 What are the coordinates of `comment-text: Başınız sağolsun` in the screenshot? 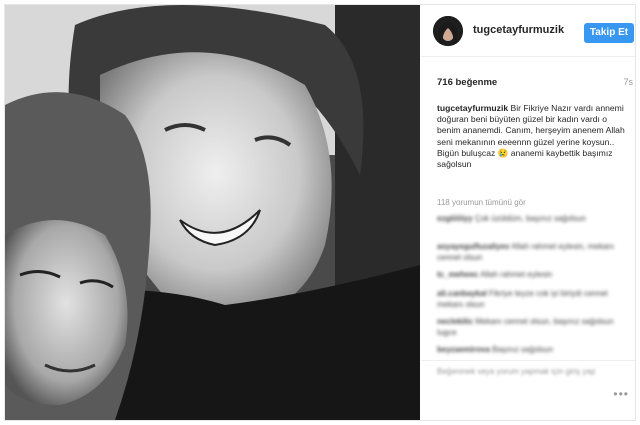 It's located at (523, 349).